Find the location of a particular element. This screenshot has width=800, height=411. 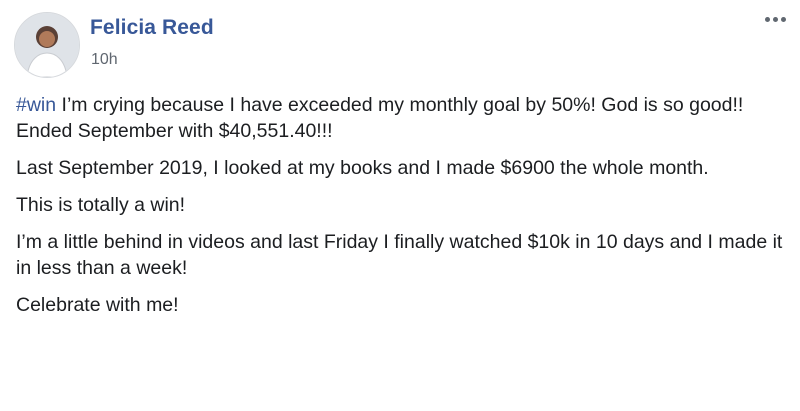

post-paragraph: This is totally a win! is located at coordinates (101, 205).